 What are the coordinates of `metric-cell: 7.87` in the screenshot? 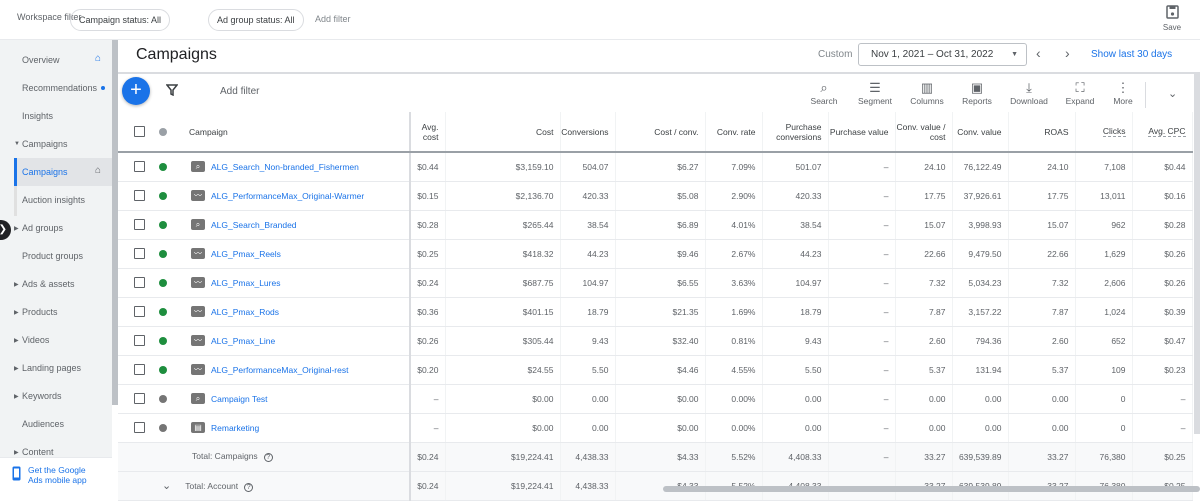 It's located at (1042, 312).